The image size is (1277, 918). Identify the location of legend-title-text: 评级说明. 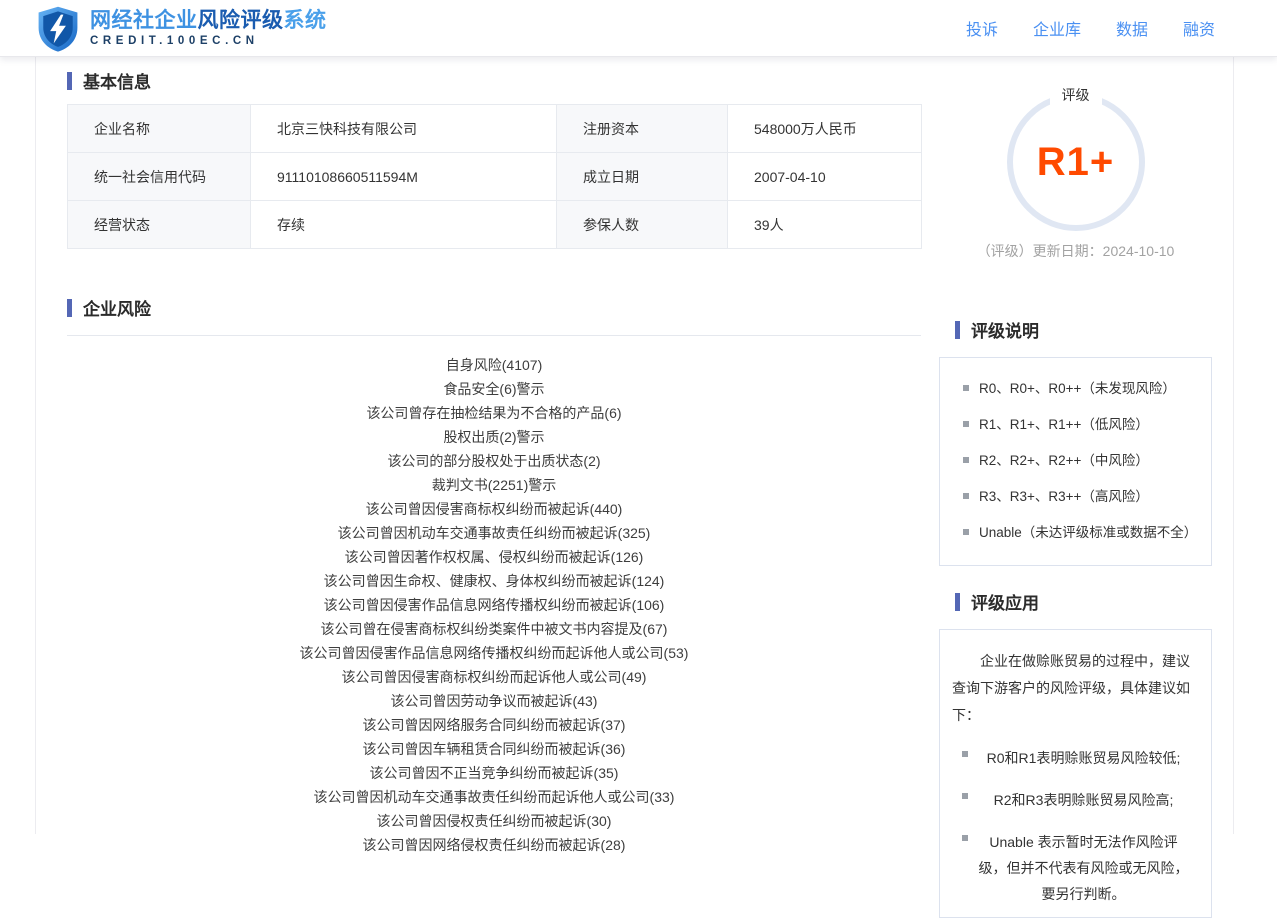
(1005, 331).